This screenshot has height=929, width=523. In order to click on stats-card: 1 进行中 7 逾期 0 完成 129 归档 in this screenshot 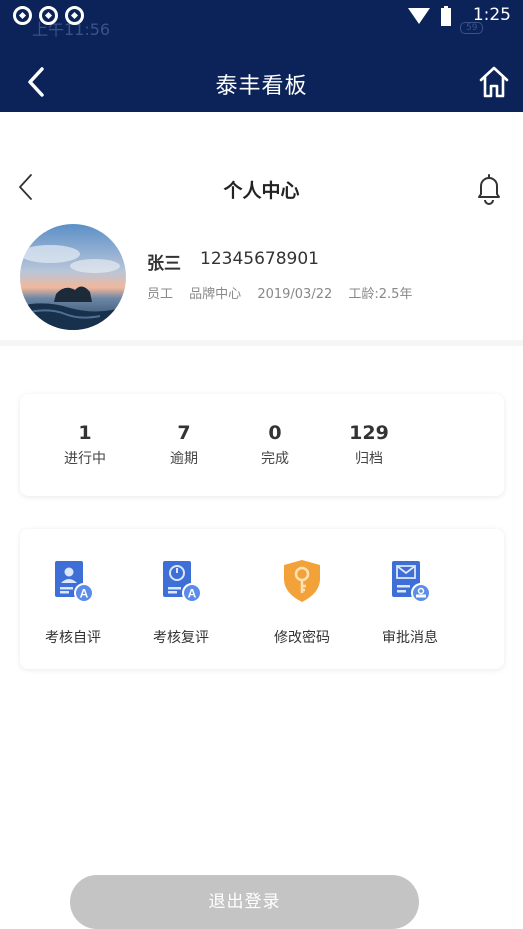, I will do `click(262, 445)`.